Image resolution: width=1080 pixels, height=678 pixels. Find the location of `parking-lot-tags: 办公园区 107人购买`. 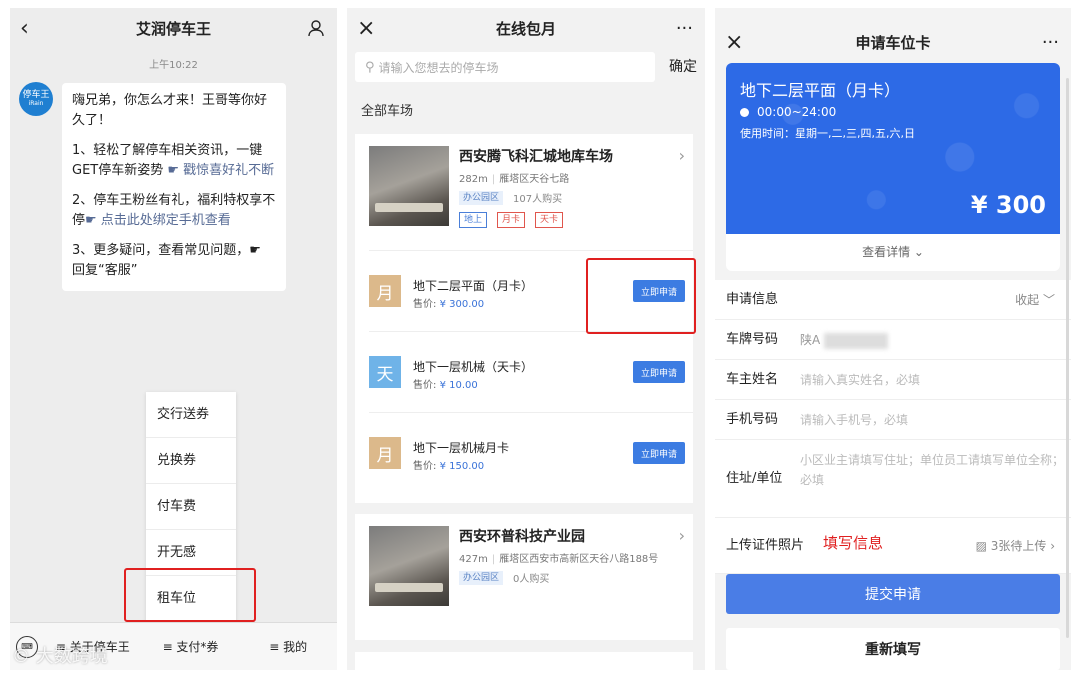

parking-lot-tags: 办公园区 107人购买 is located at coordinates (510, 197).